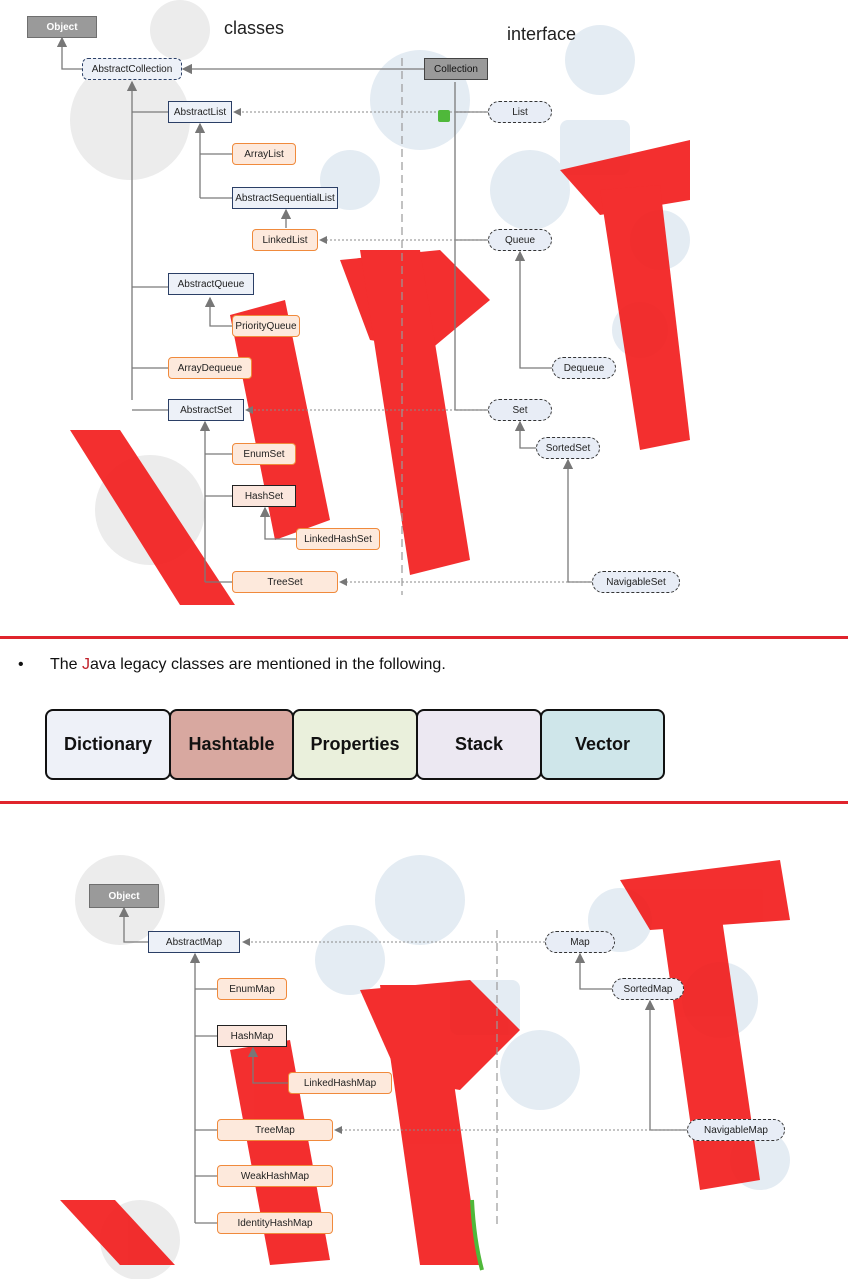  What do you see at coordinates (275, 1223) in the screenshot?
I see `identity-hash-map-node: IdentityHashMap` at bounding box center [275, 1223].